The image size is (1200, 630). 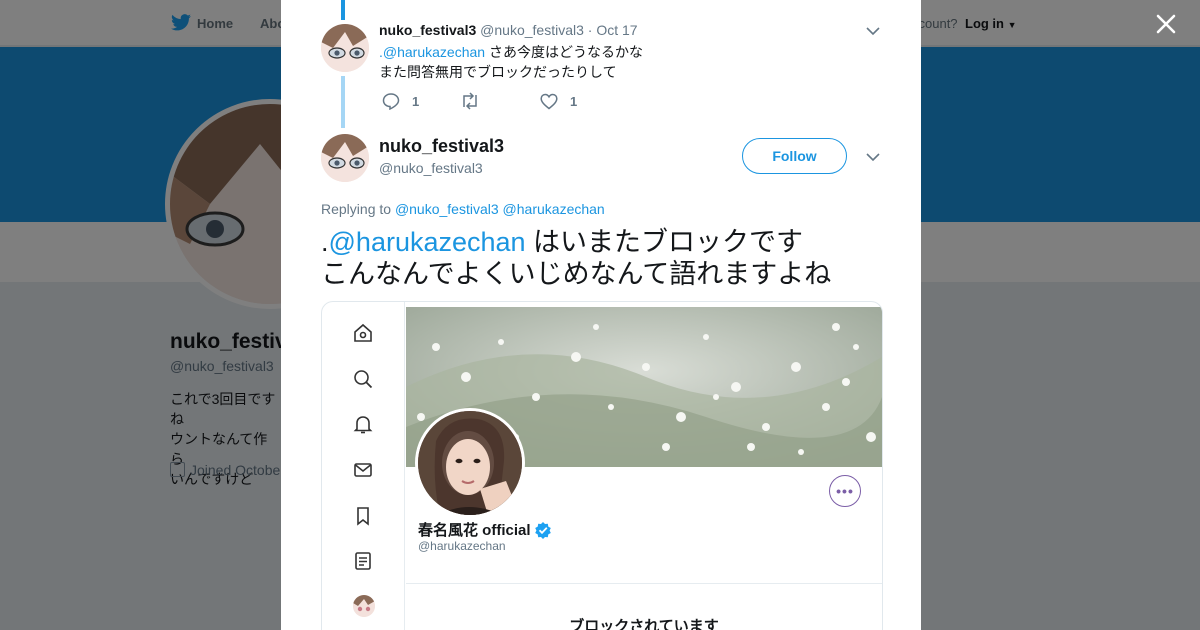 What do you see at coordinates (363, 332) in the screenshot?
I see `home-icon` at bounding box center [363, 332].